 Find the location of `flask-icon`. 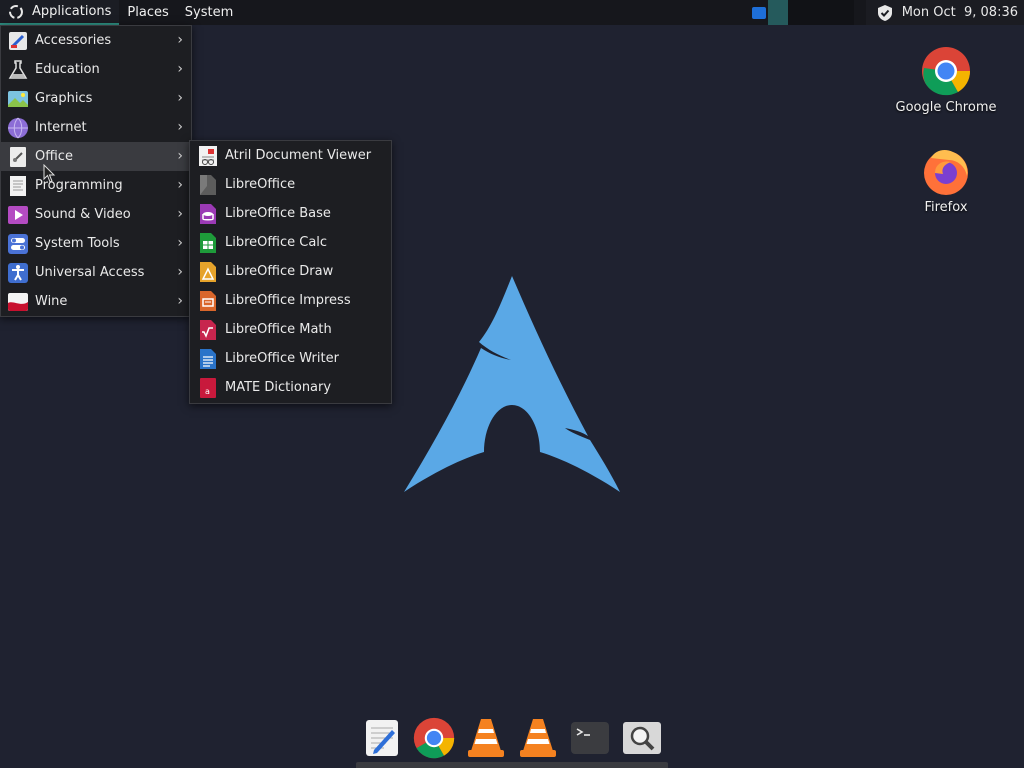

flask-icon is located at coordinates (18, 69).